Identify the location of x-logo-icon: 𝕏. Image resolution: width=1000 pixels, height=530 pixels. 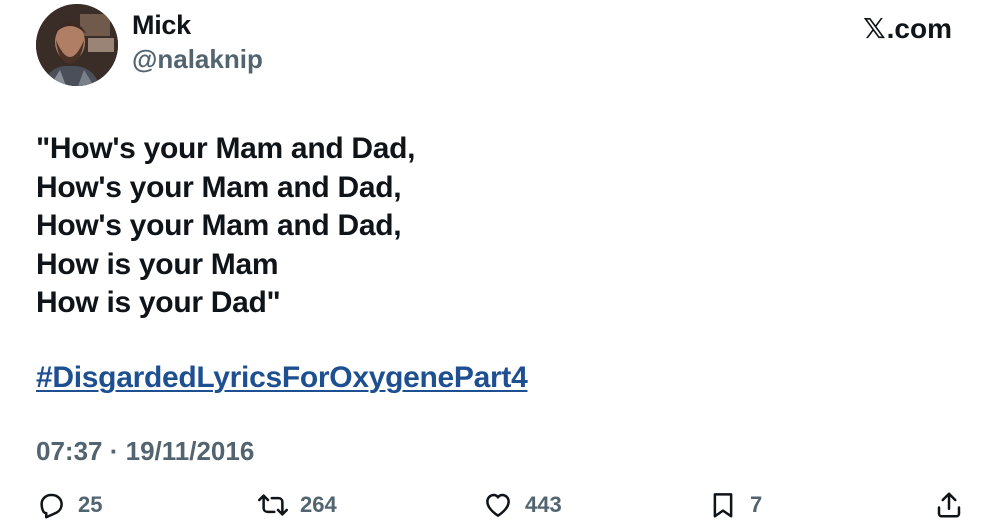
(874, 28).